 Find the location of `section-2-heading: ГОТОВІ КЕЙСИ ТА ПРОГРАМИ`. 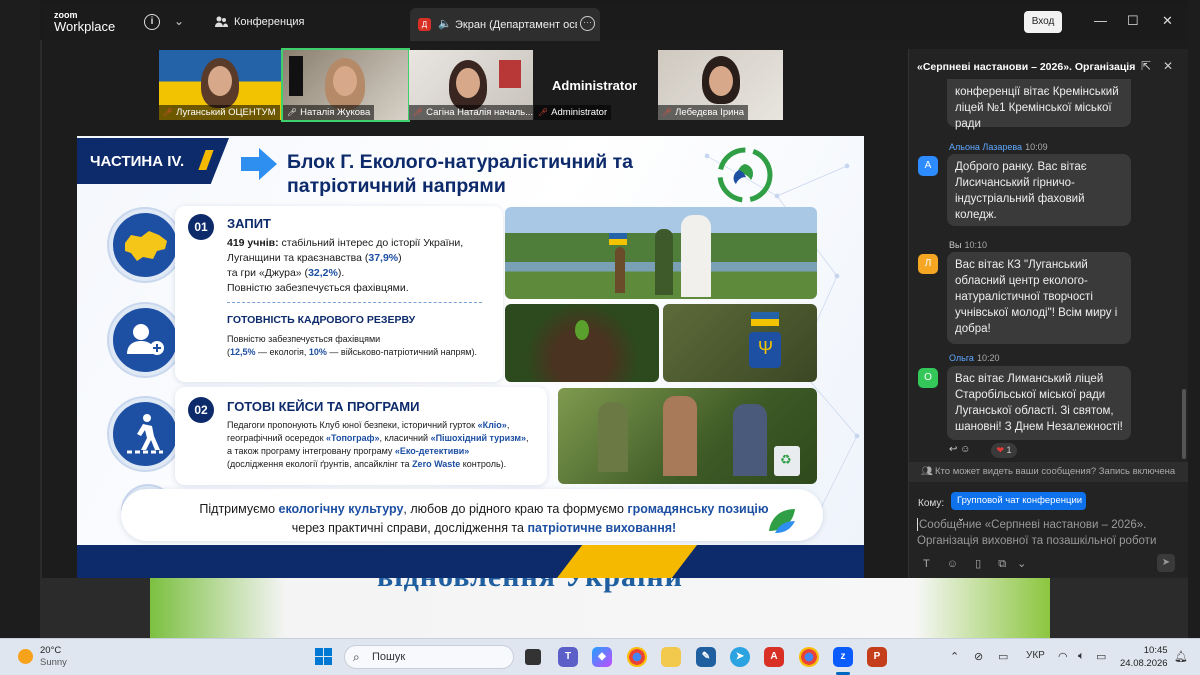

section-2-heading: ГОТОВІ КЕЙСИ ТА ПРОГРАМИ is located at coordinates (323, 406).